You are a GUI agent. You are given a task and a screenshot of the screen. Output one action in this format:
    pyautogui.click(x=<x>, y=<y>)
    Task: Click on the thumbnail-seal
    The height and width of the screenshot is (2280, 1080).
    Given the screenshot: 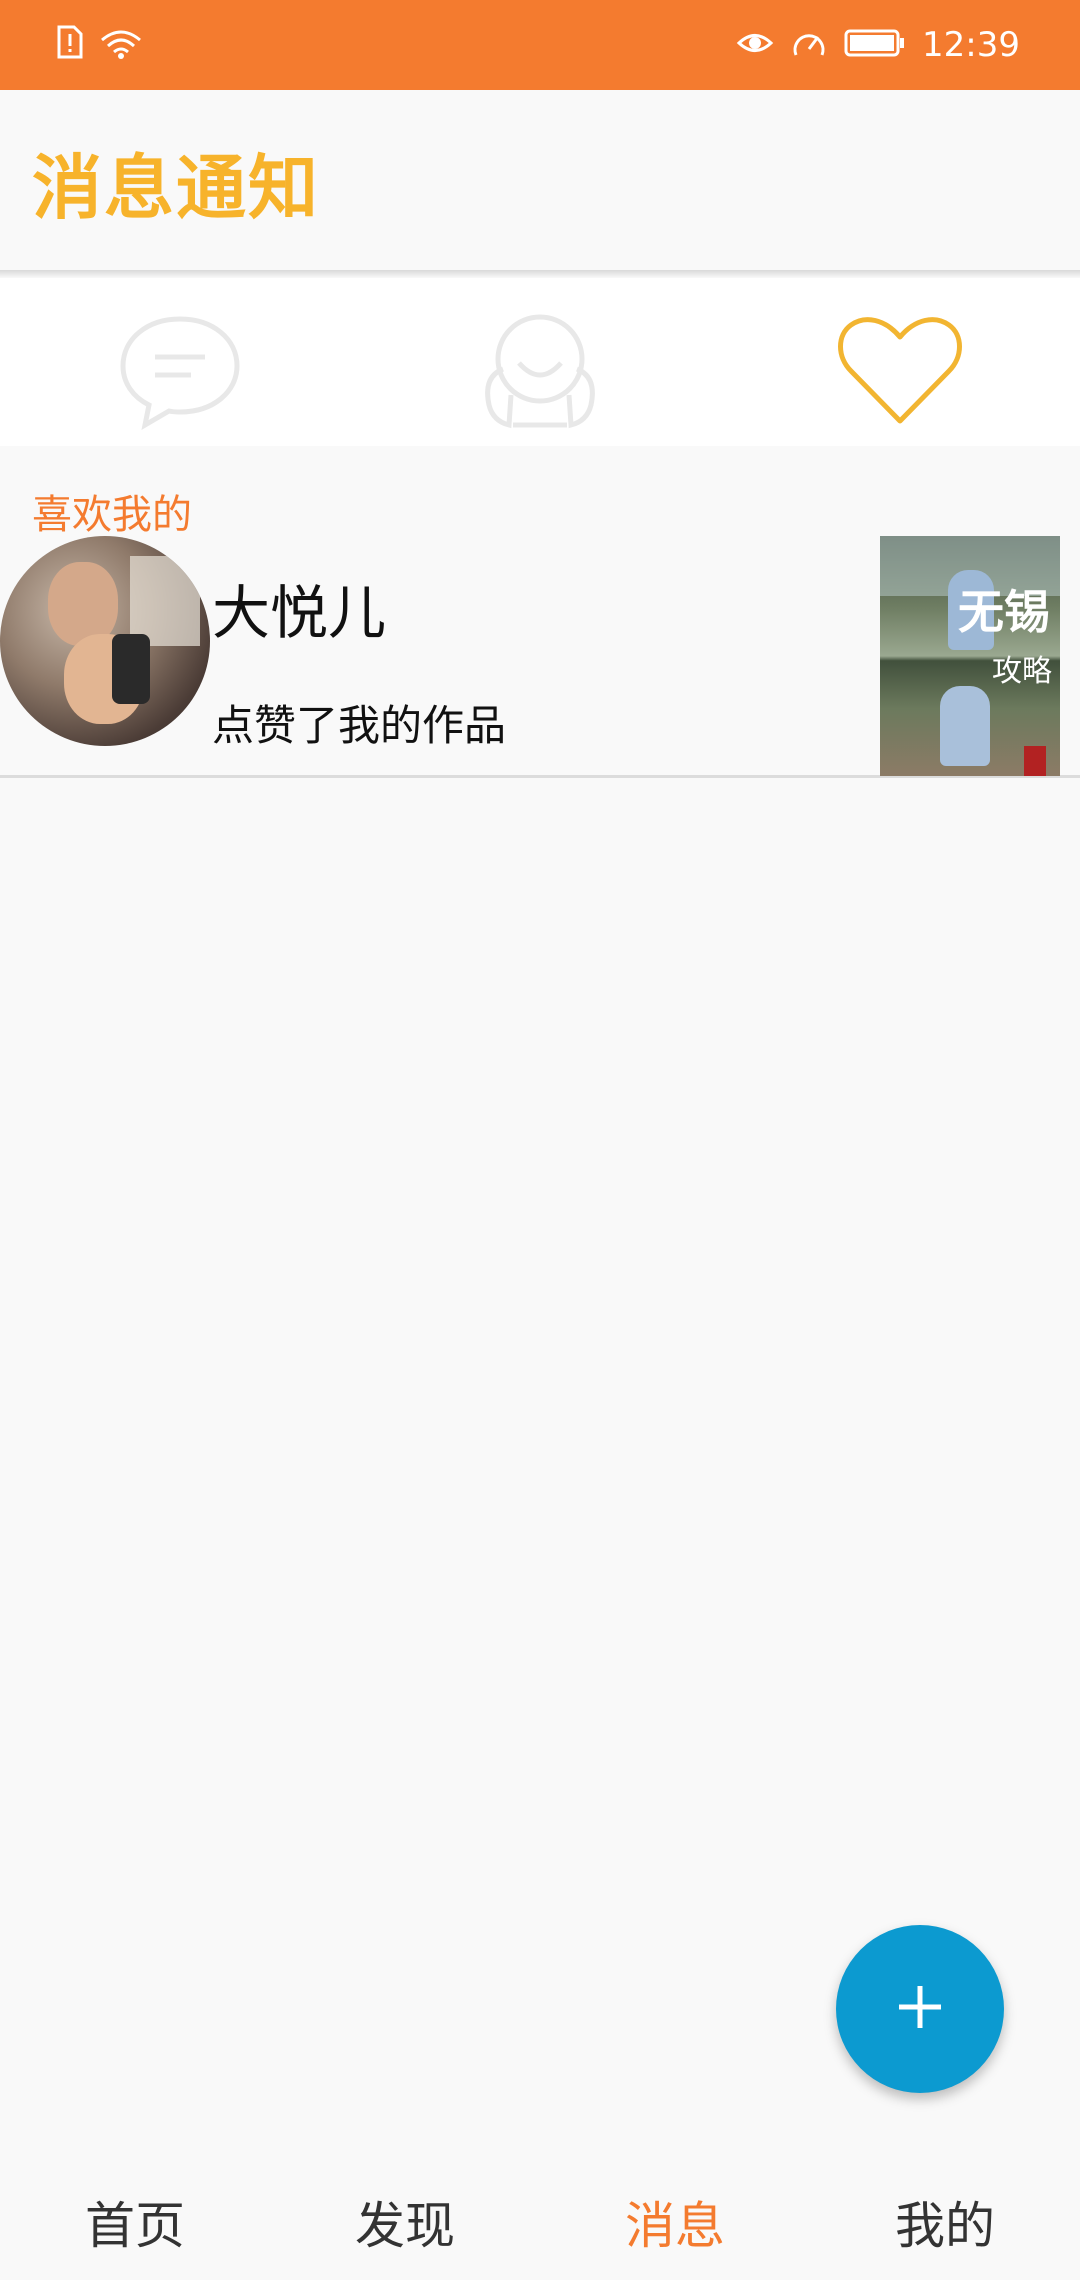 What is the action you would take?
    pyautogui.click(x=1035, y=761)
    